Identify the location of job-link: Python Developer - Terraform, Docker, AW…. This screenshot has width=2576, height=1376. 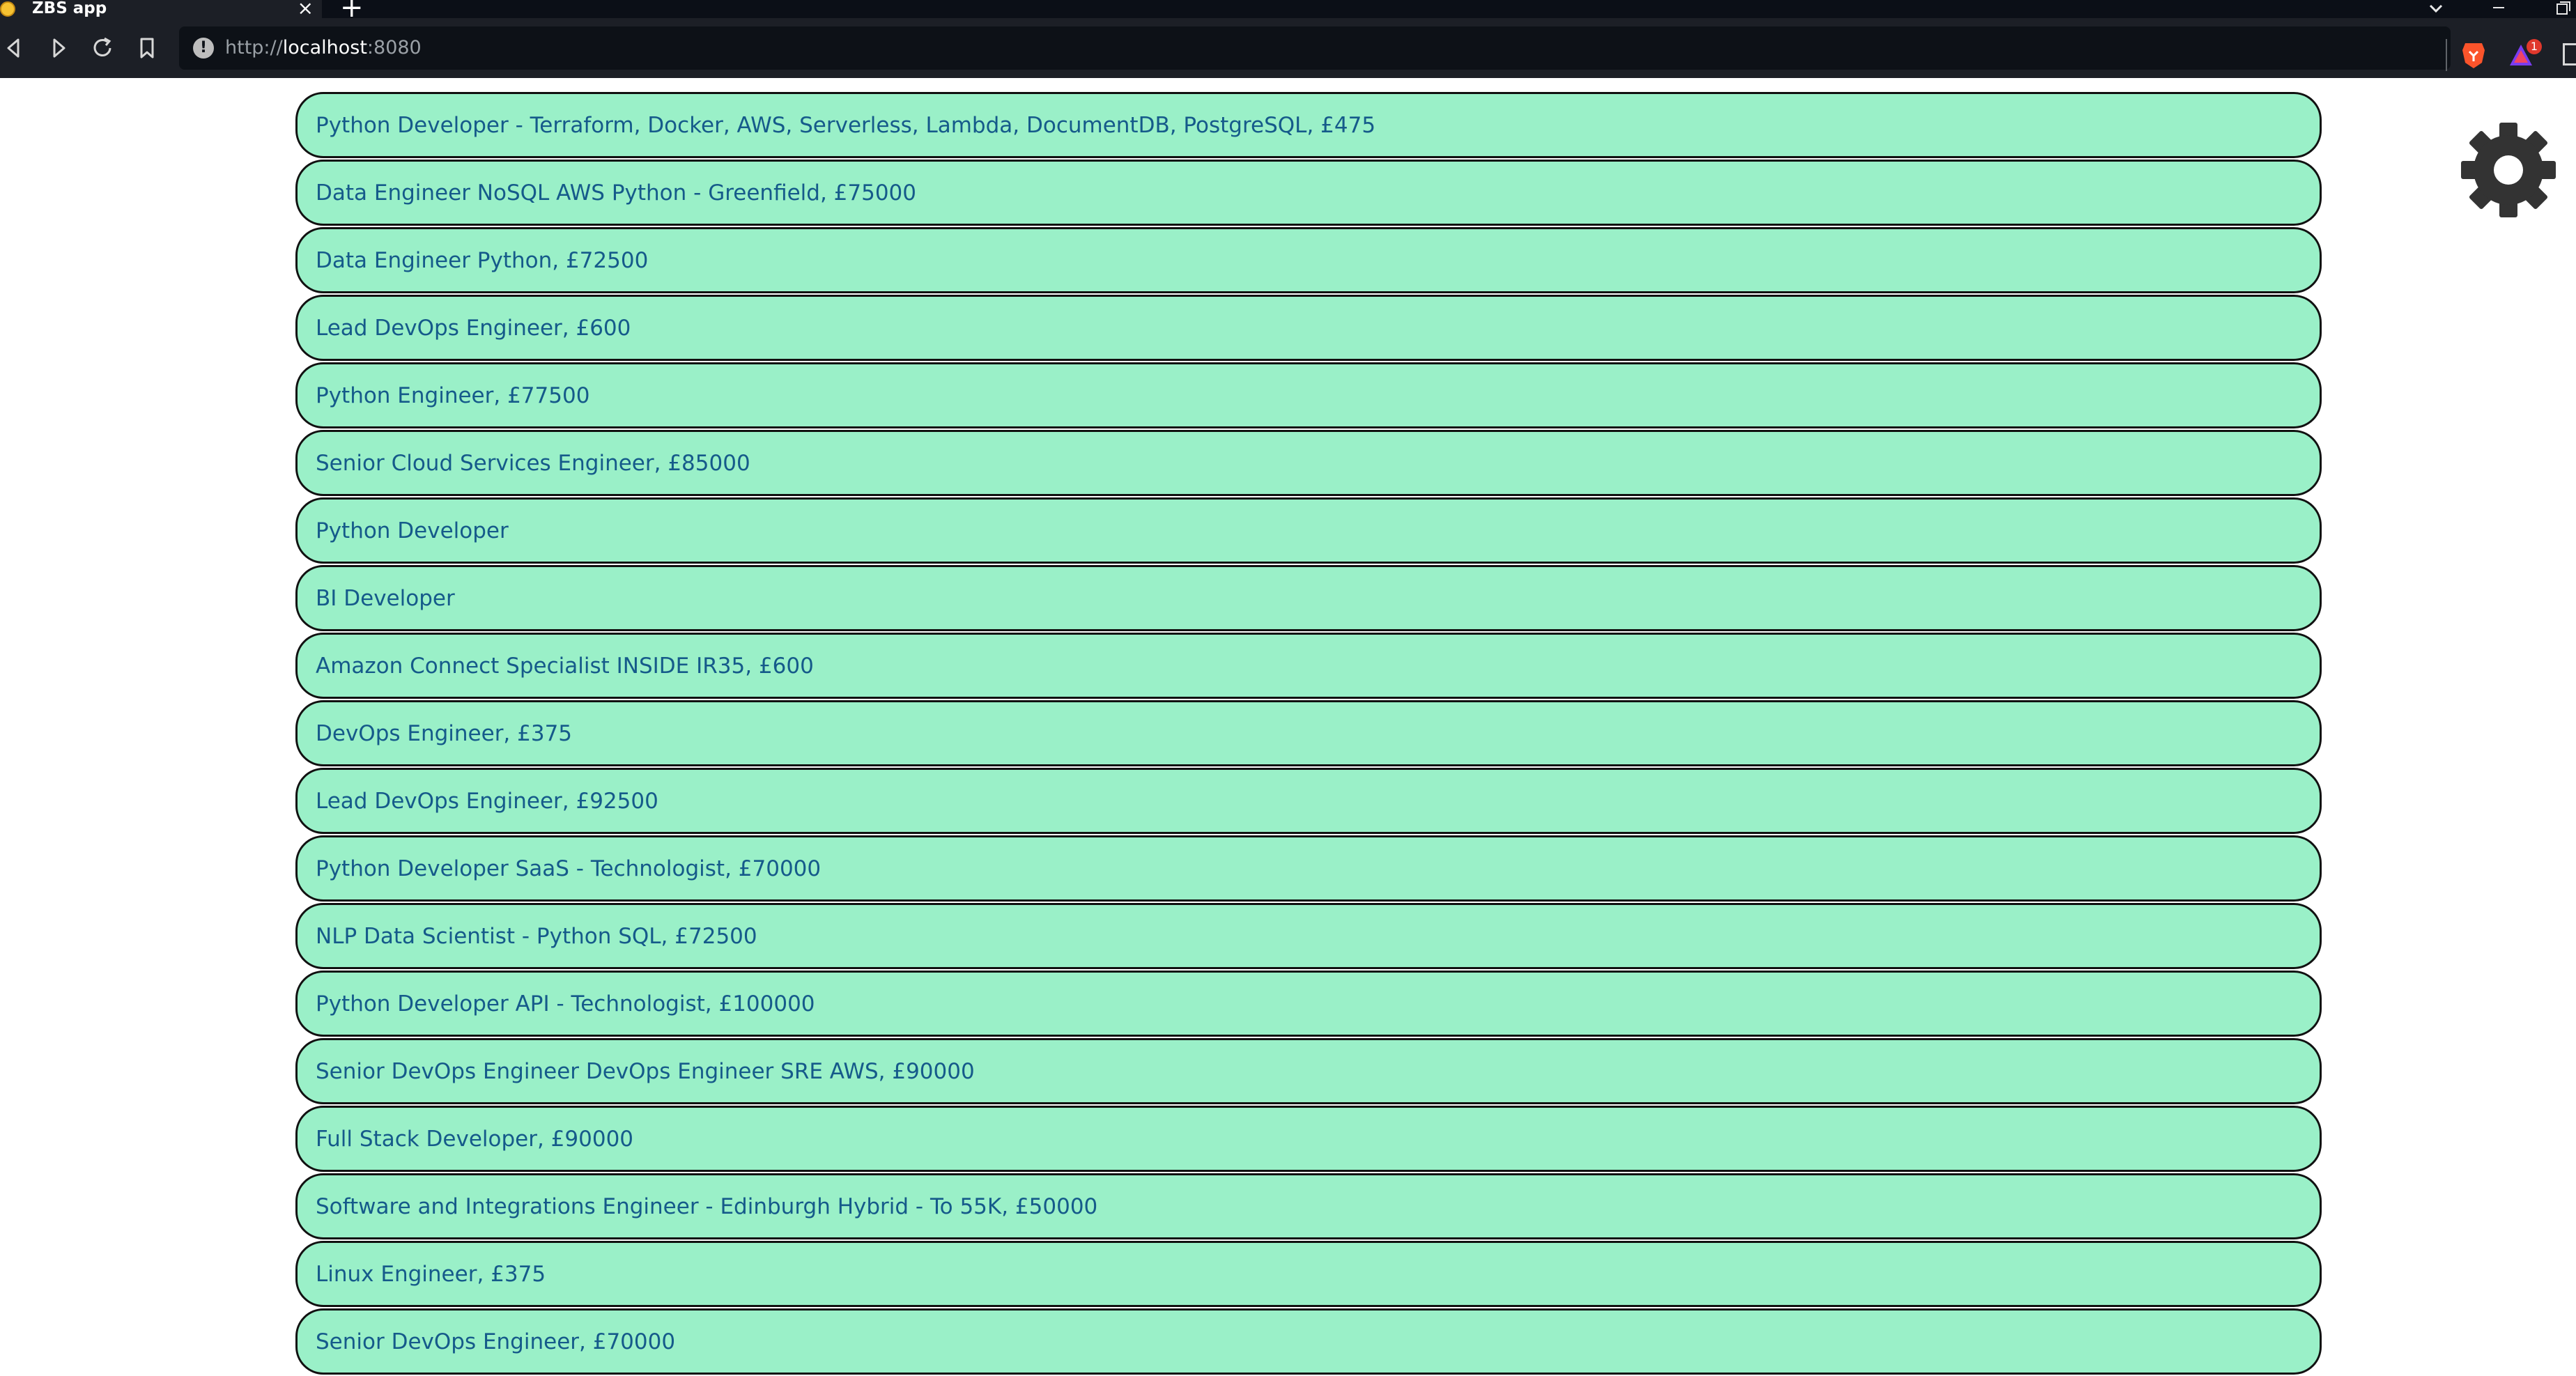
(845, 125).